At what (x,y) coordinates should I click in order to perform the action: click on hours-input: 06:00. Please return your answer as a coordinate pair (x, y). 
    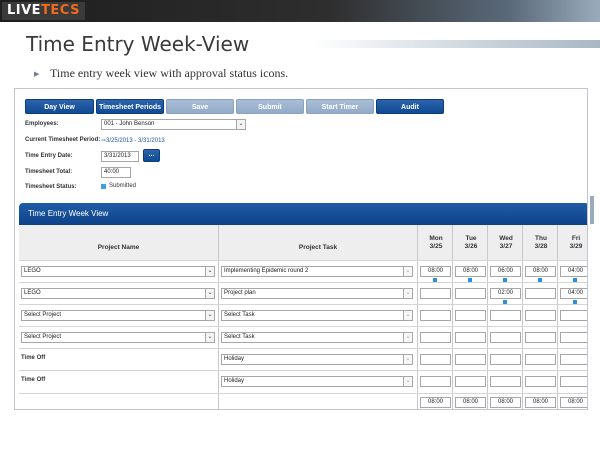
    Looking at the image, I should click on (505, 271).